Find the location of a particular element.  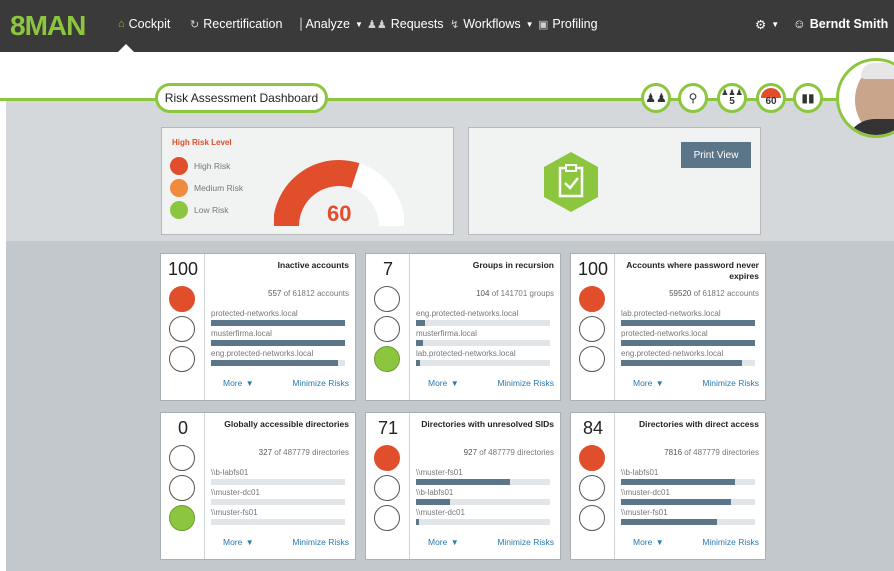

card-score: 7 is located at coordinates (387, 269).